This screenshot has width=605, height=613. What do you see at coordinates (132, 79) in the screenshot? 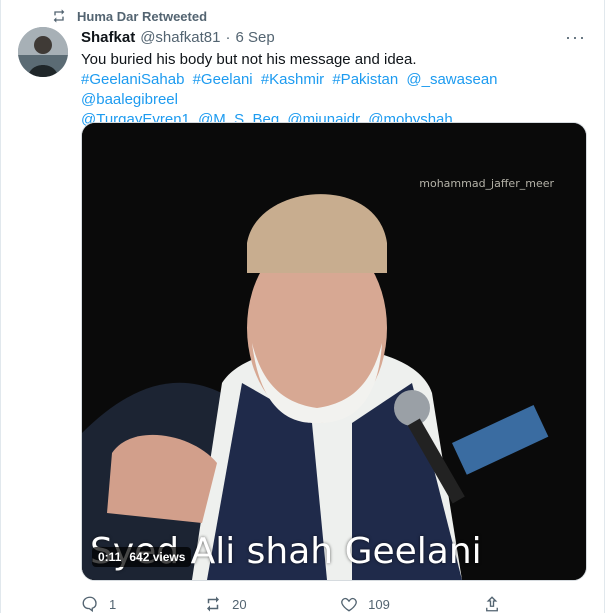
I see `hashtag: #GeelaniSahab` at bounding box center [132, 79].